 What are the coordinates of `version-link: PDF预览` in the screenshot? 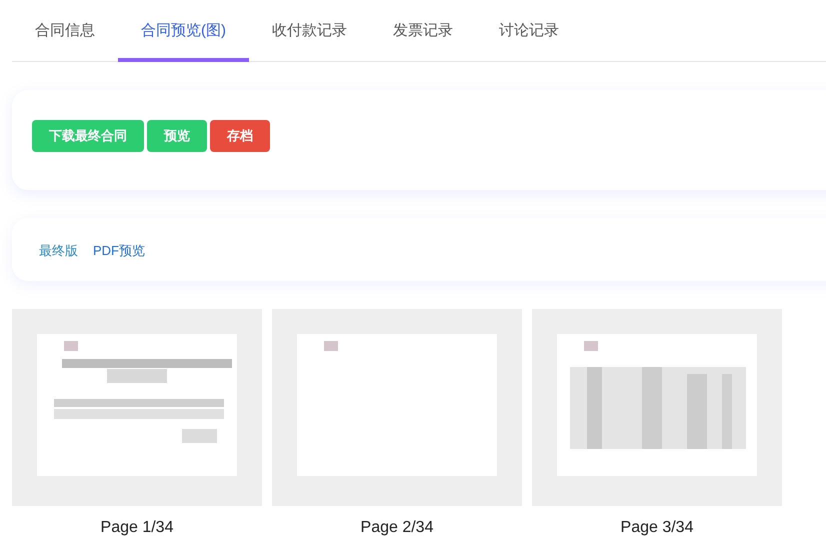 It's located at (119, 250).